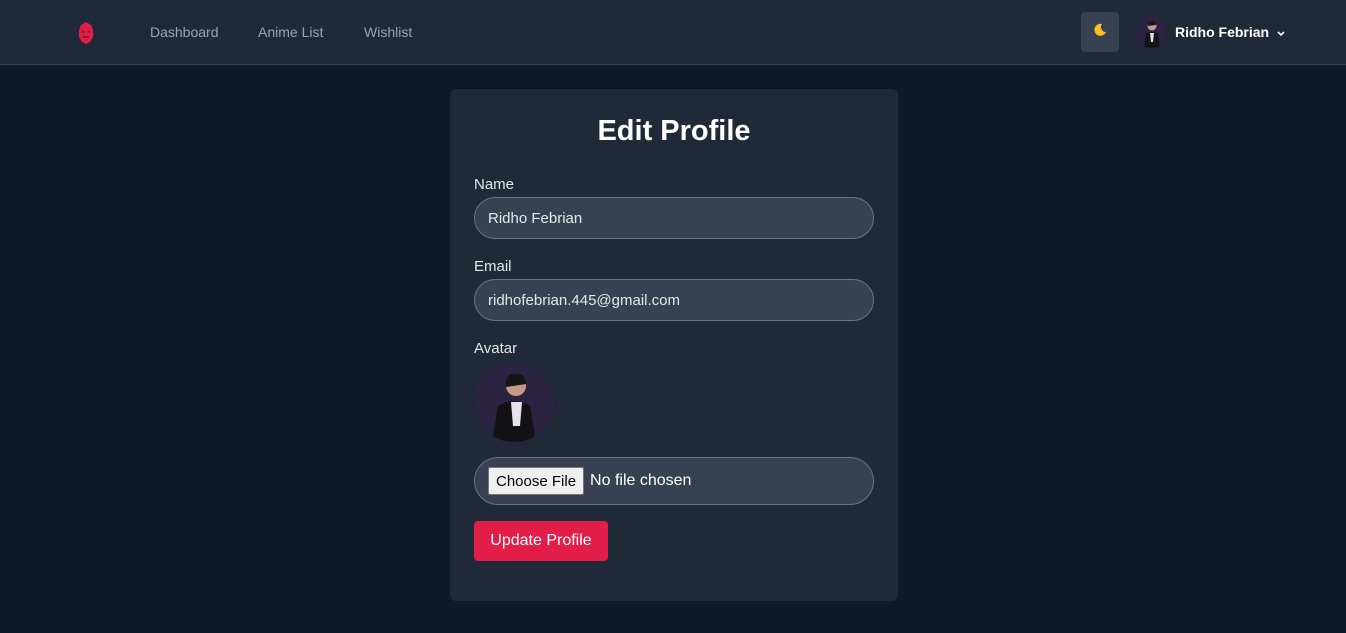 The width and height of the screenshot is (1346, 633). What do you see at coordinates (641, 480) in the screenshot?
I see `file-status-text: No file chosen` at bounding box center [641, 480].